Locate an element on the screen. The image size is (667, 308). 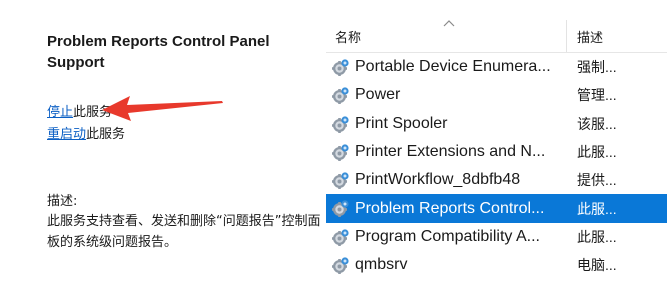
restart-action: 重启动此服务 is located at coordinates (86, 135).